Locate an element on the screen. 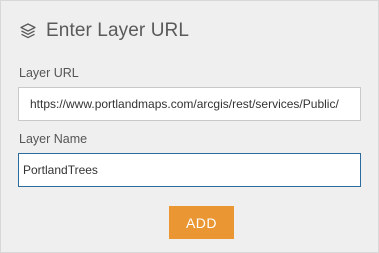 Image resolution: width=379 pixels, height=253 pixels. panel-title: Enter Layer URL is located at coordinates (118, 30).